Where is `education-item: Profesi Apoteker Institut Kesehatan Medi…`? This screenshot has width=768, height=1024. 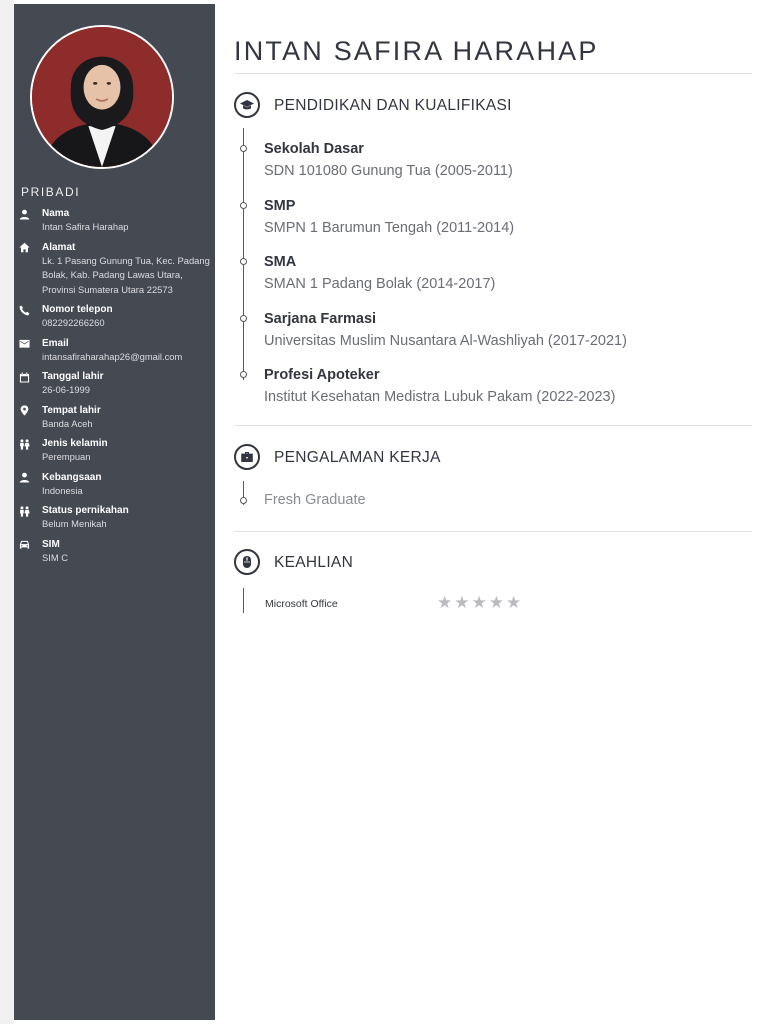
education-item: Profesi Apoteker Institut Kesehatan Medi… is located at coordinates (439, 386).